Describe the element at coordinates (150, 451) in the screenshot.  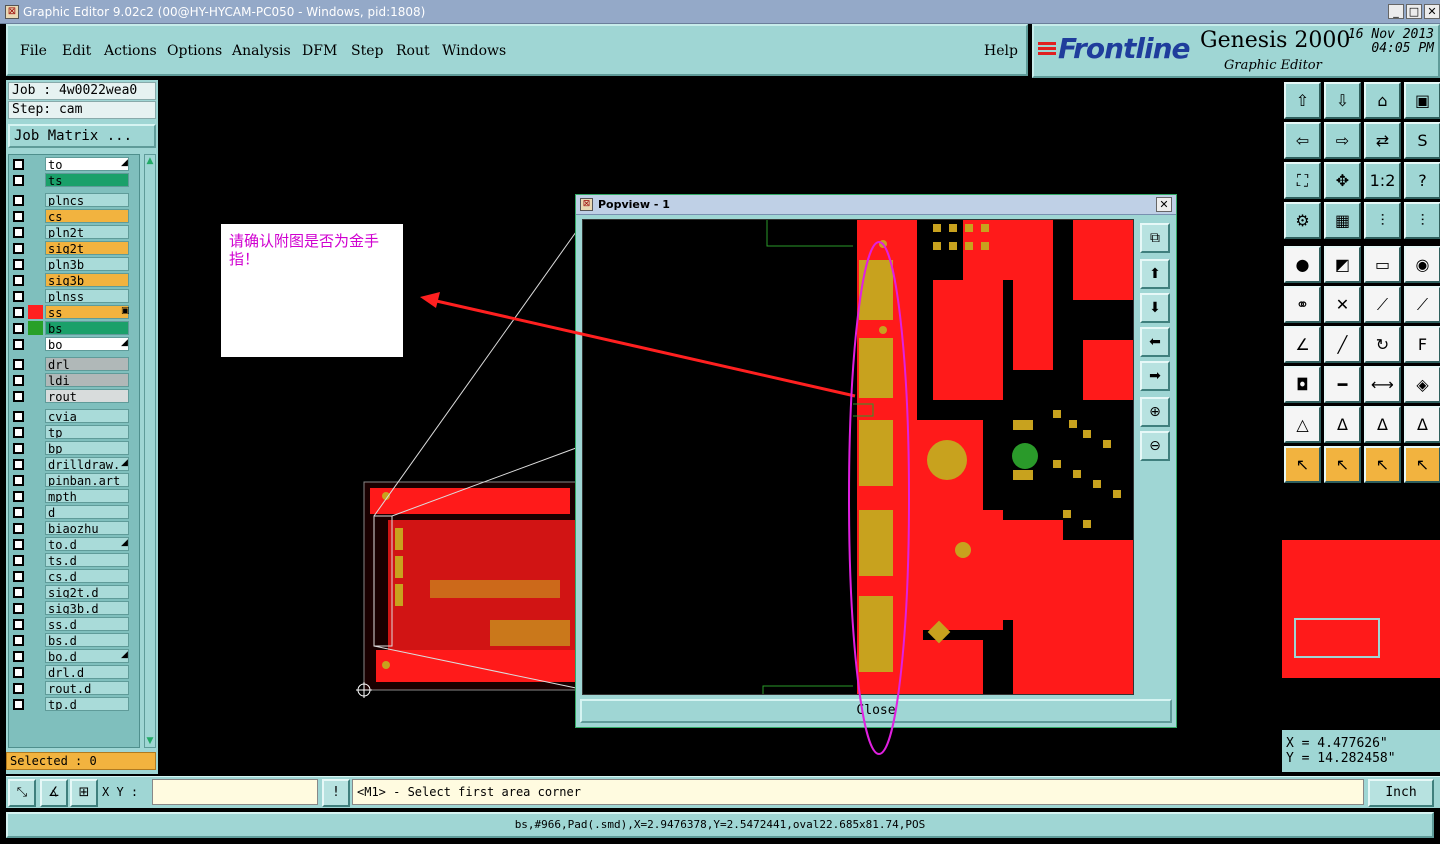
I see `layer-list-scrollbar: ▲ ▼` at that location.